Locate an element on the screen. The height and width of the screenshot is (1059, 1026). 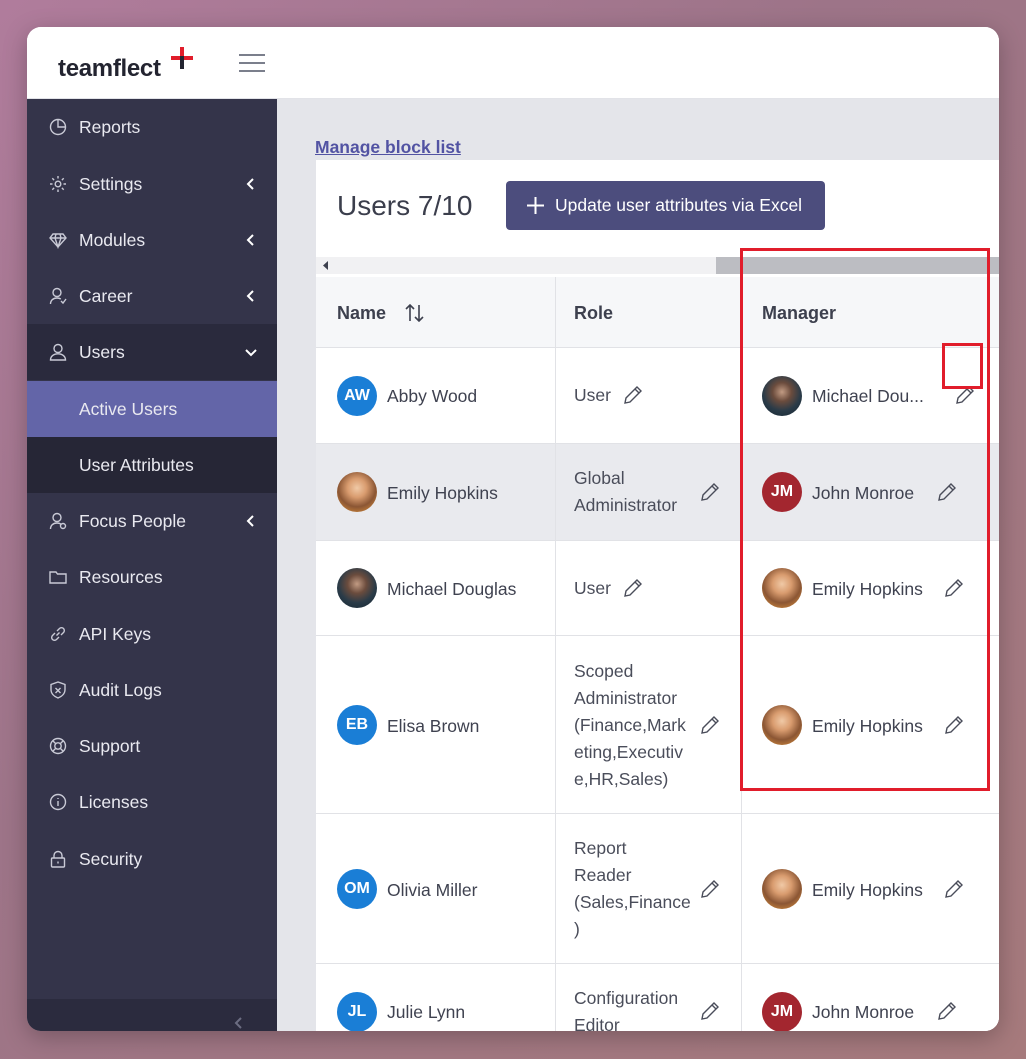
sidebar-item-label: Security is located at coordinates (111, 858).